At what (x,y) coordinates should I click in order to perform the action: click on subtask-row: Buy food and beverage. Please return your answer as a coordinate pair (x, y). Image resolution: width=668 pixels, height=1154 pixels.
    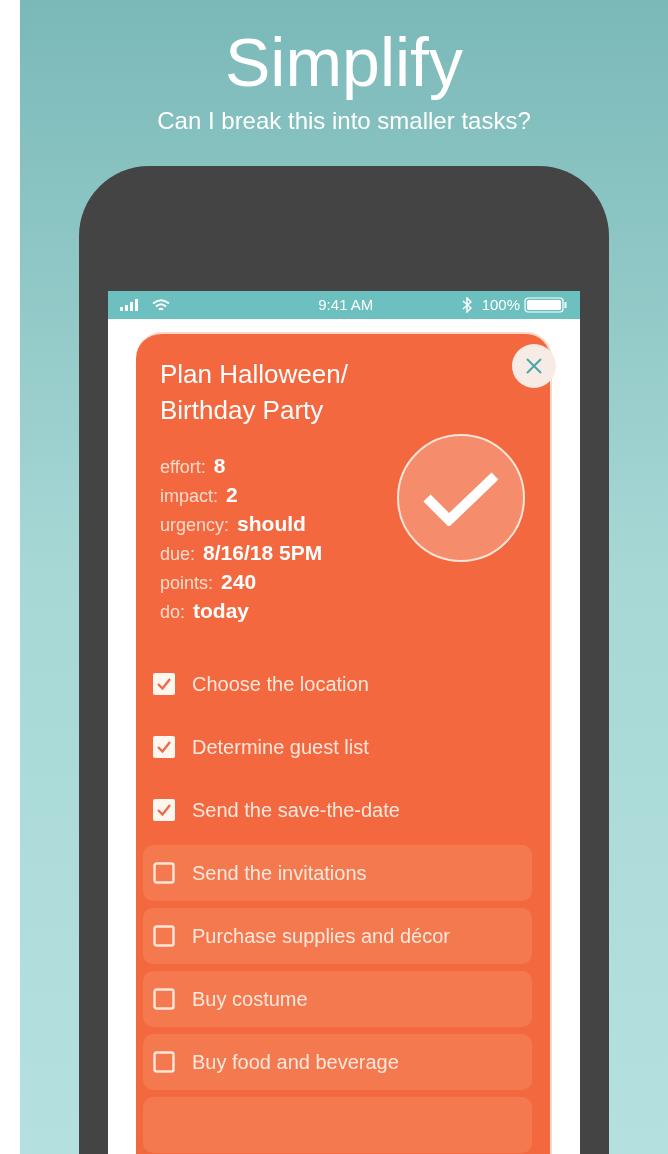
    Looking at the image, I should click on (337, 1062).